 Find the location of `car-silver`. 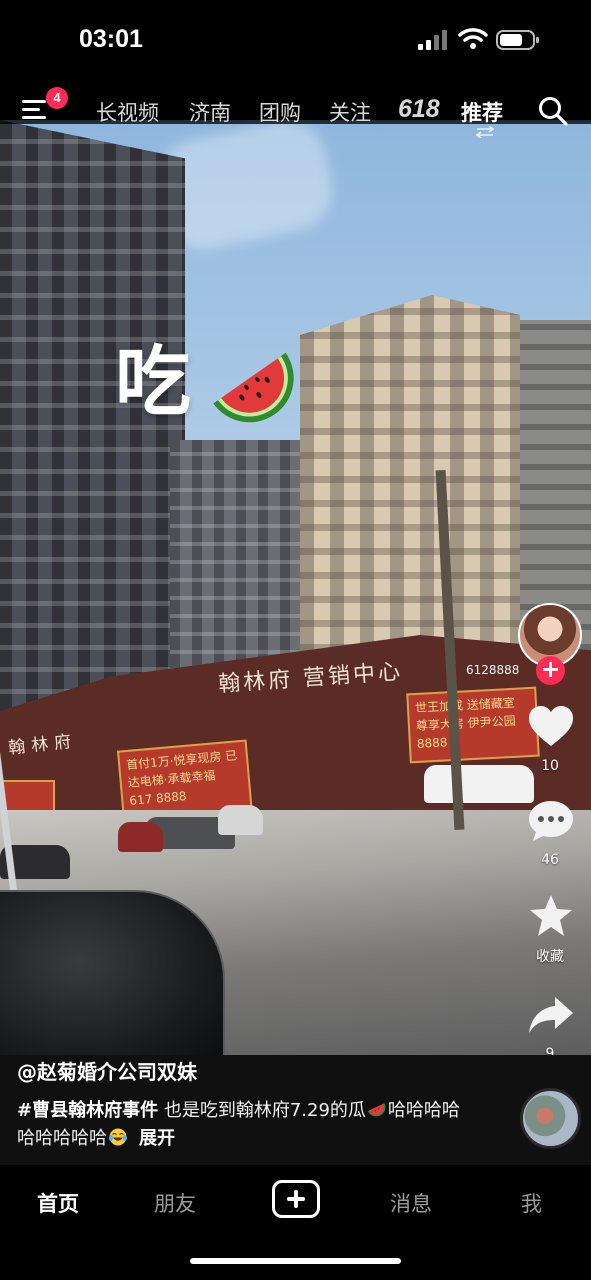

car-silver is located at coordinates (240, 820).